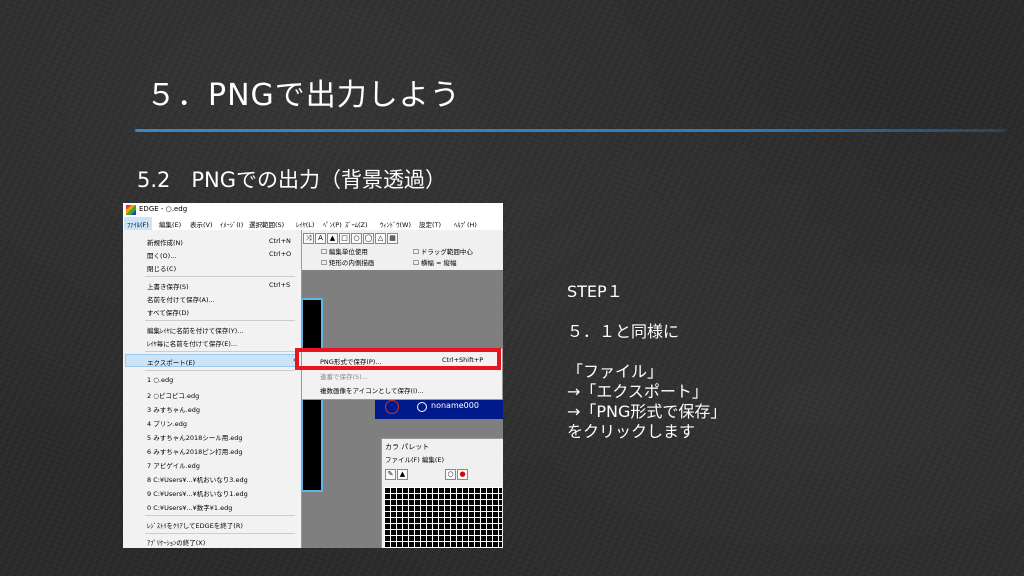 Image resolution: width=1024 pixels, height=576 pixels. I want to click on menu-item-save-key: Ctrl+S, so click(280, 285).